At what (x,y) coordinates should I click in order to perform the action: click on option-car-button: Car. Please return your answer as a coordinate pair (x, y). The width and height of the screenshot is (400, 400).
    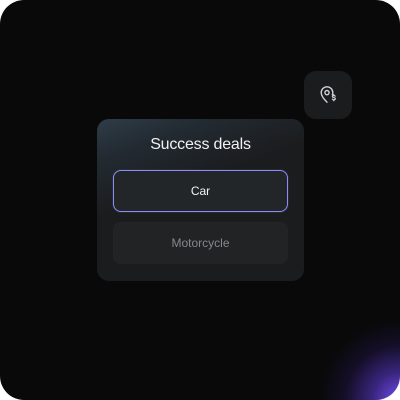
    Looking at the image, I should click on (200, 191).